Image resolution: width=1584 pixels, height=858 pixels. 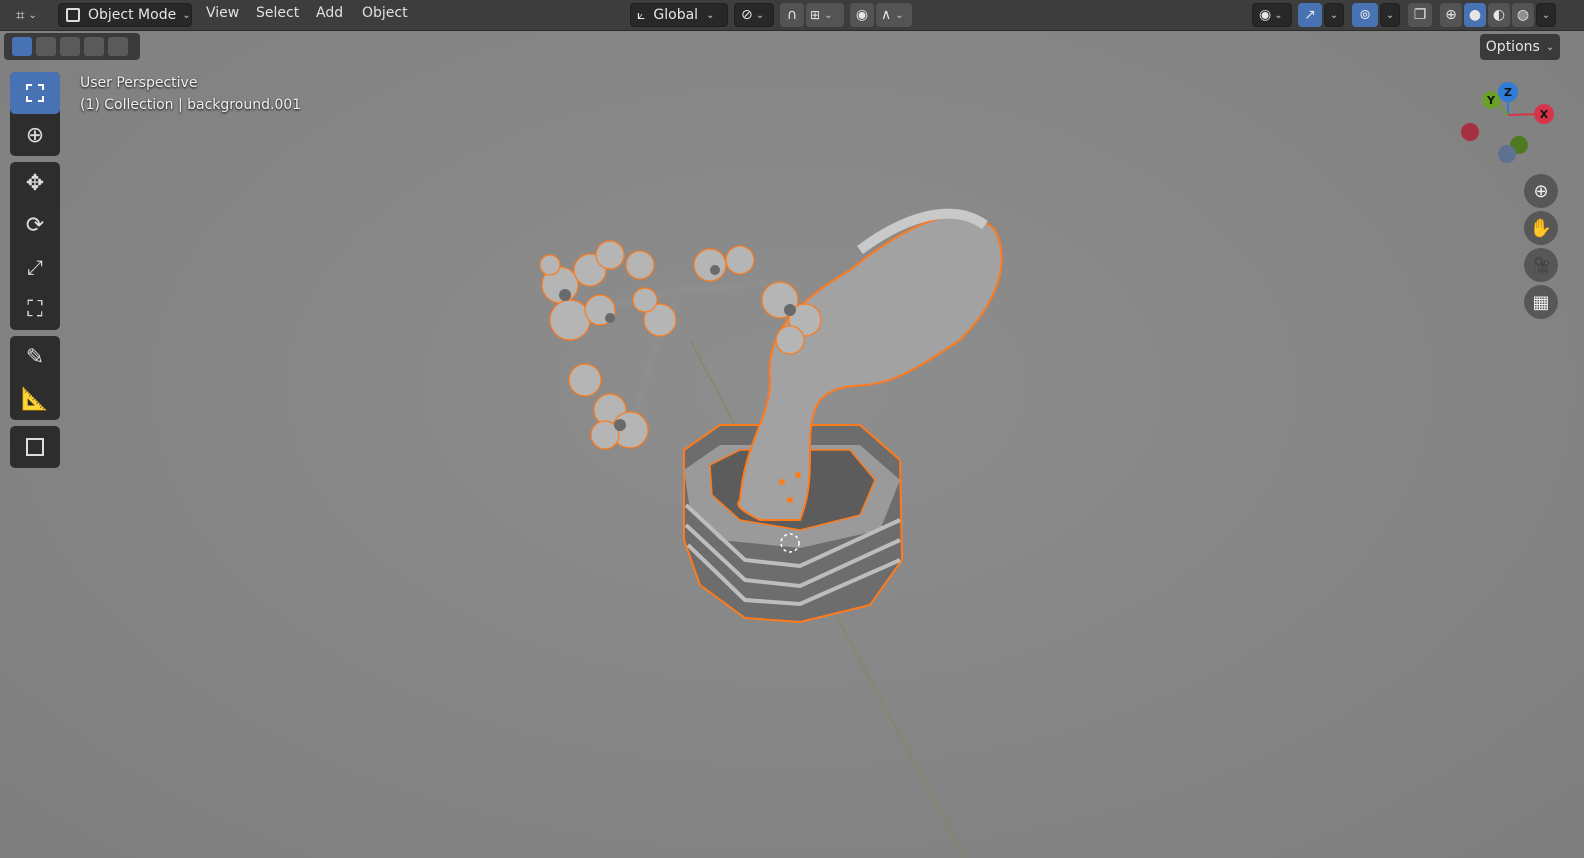 I want to click on menu-object: Object, so click(x=385, y=13).